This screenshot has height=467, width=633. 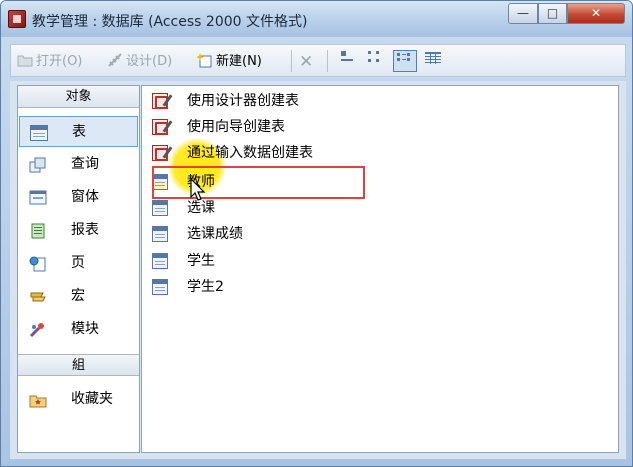 I want to click on delete-button: ✕, so click(x=306, y=62).